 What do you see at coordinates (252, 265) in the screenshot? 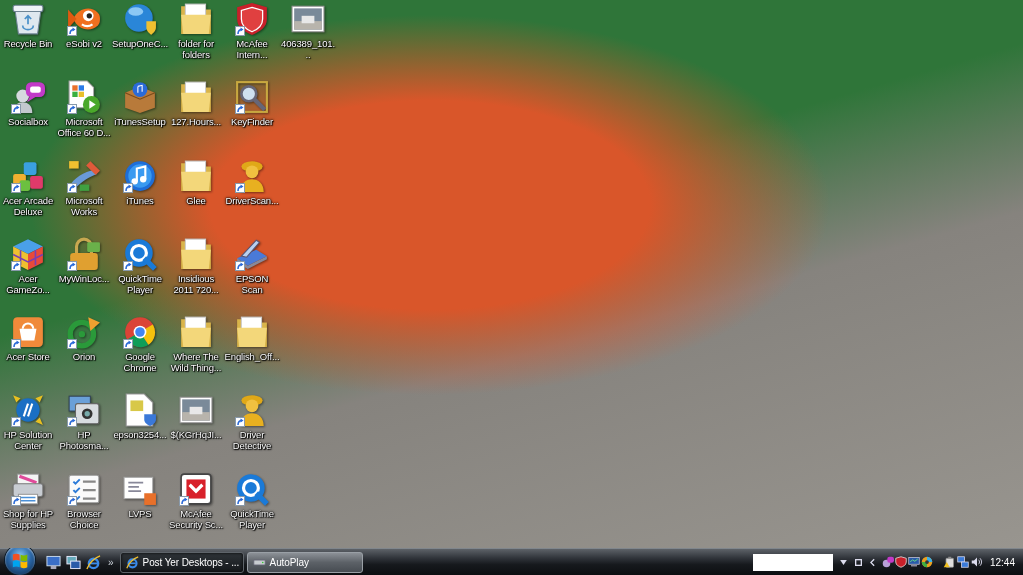
I see `desktop-item: EPSON Scan` at bounding box center [252, 265].